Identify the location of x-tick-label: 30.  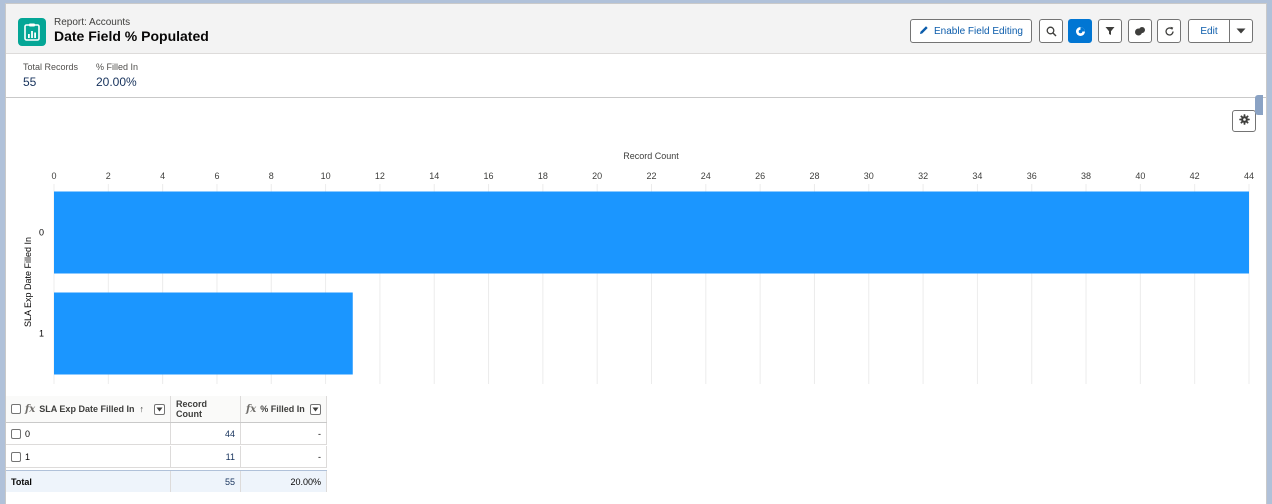
(869, 176).